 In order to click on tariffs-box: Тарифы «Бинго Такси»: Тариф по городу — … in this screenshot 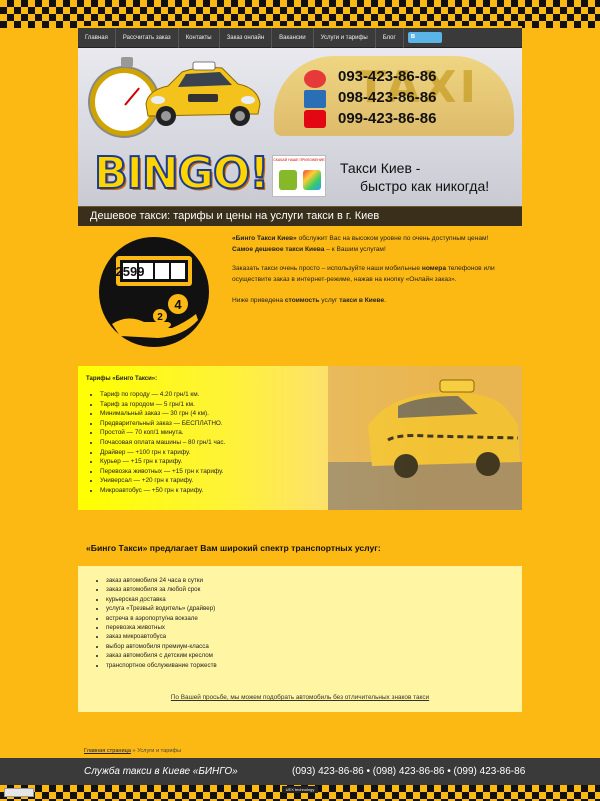, I will do `click(300, 438)`.